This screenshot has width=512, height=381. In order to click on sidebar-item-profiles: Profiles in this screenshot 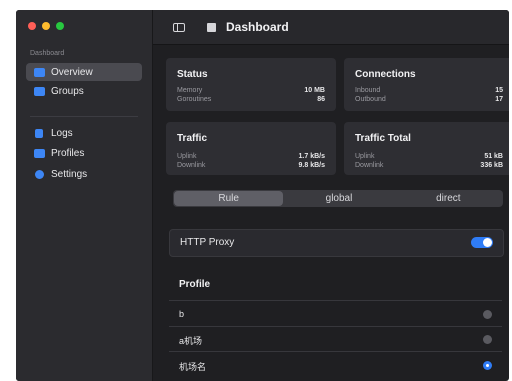, I will do `click(84, 153)`.